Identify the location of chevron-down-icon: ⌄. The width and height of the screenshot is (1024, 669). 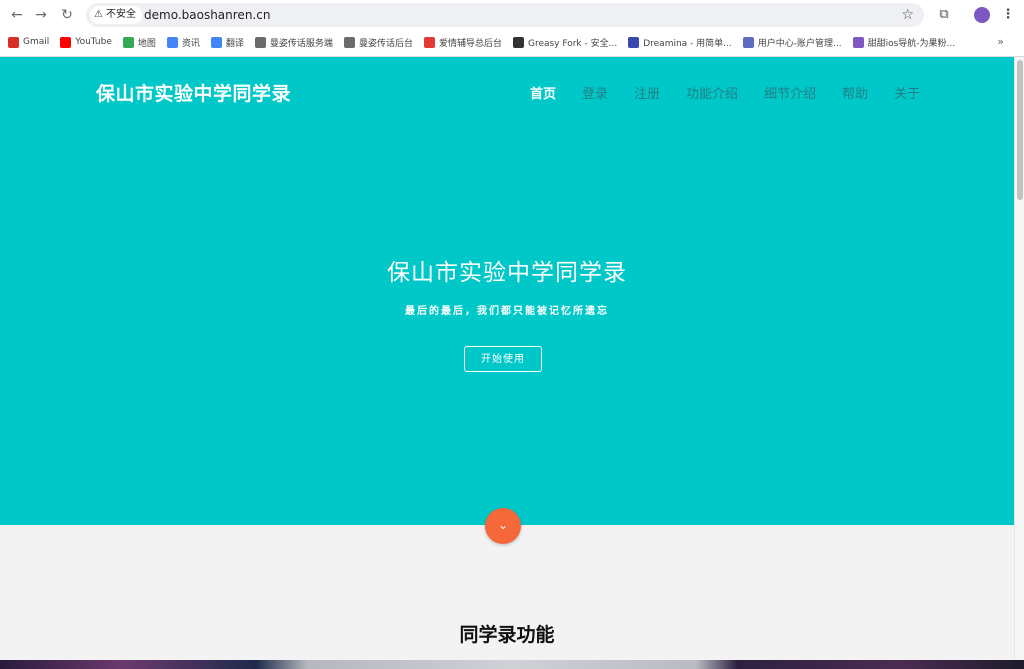
(503, 525).